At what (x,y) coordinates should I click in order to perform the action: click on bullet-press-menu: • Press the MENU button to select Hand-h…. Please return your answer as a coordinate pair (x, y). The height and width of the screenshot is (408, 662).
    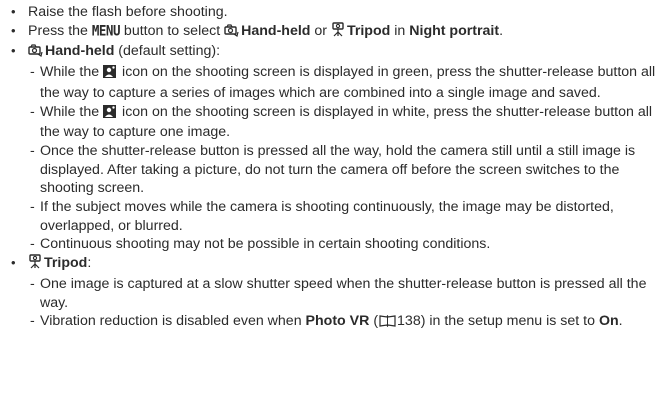
    Looking at the image, I should click on (333, 32).